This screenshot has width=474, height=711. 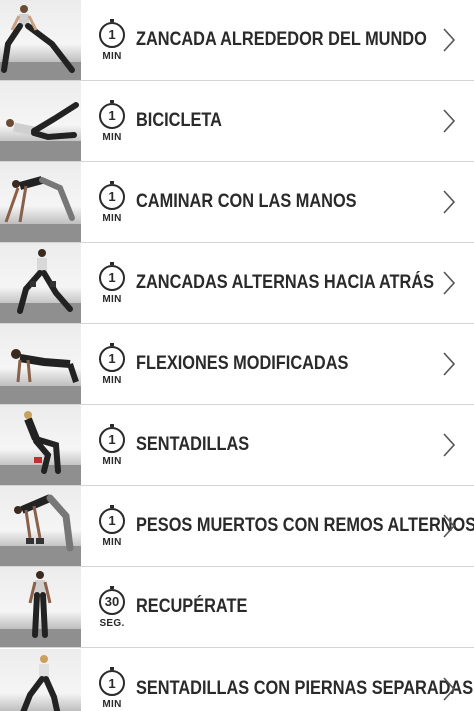 I want to click on exercise-row: 1 MIN PESOS MUERTOS CON REMOS ALTERNOS, so click(x=237, y=526).